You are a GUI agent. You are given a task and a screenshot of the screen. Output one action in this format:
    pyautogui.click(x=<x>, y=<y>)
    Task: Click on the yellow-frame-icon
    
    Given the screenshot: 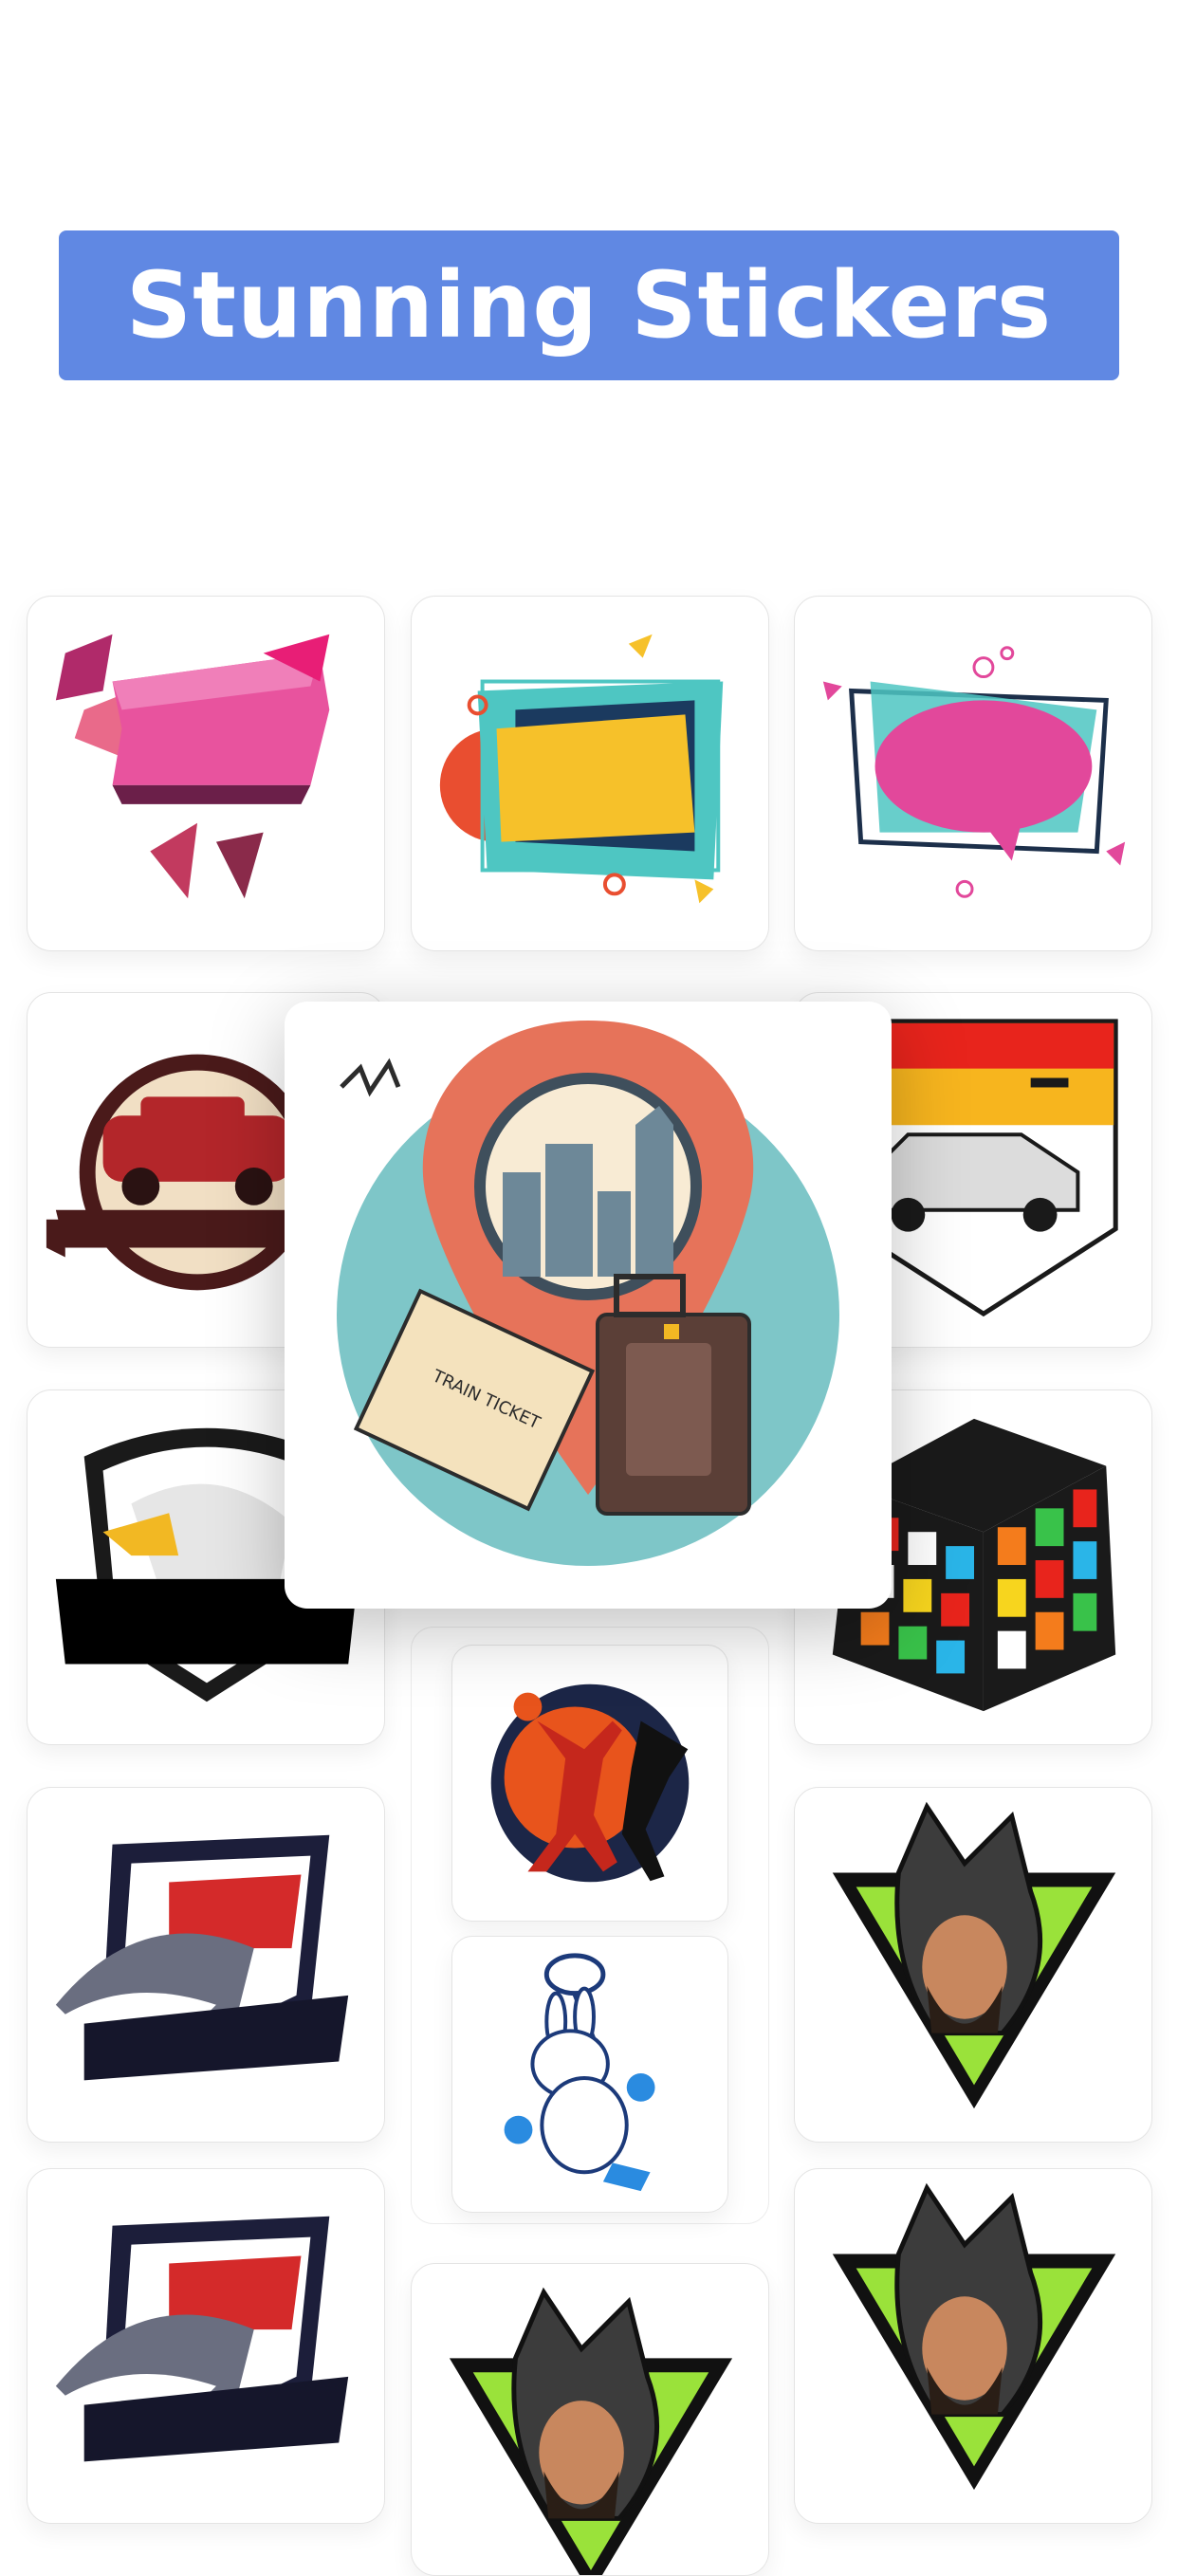 What is the action you would take?
    pyautogui.click(x=582, y=769)
    